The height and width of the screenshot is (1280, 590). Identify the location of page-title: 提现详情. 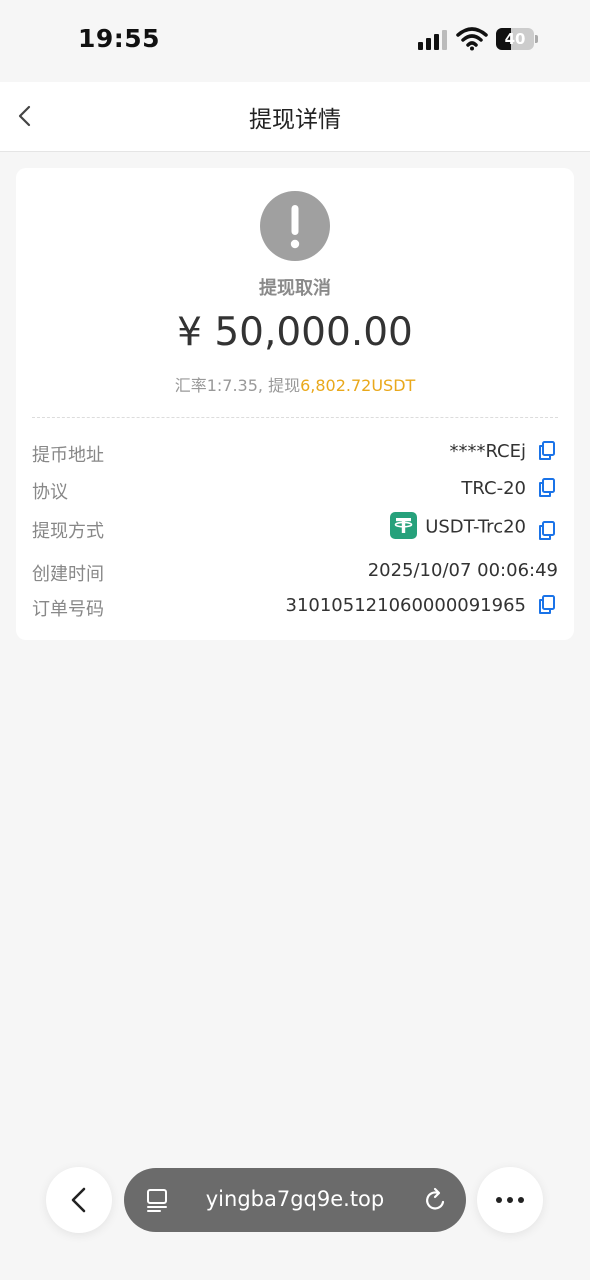
(295, 120).